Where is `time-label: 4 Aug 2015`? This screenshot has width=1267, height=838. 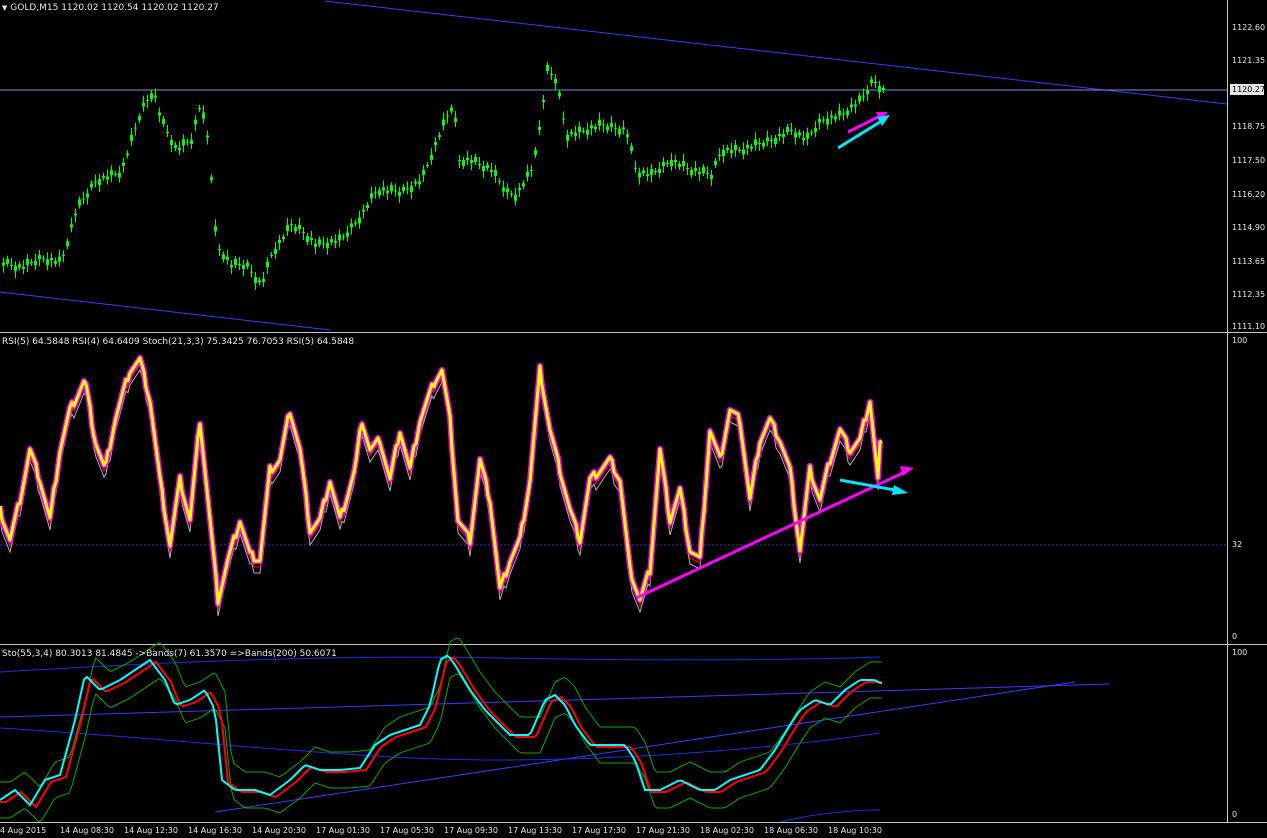 time-label: 4 Aug 2015 is located at coordinates (23, 830).